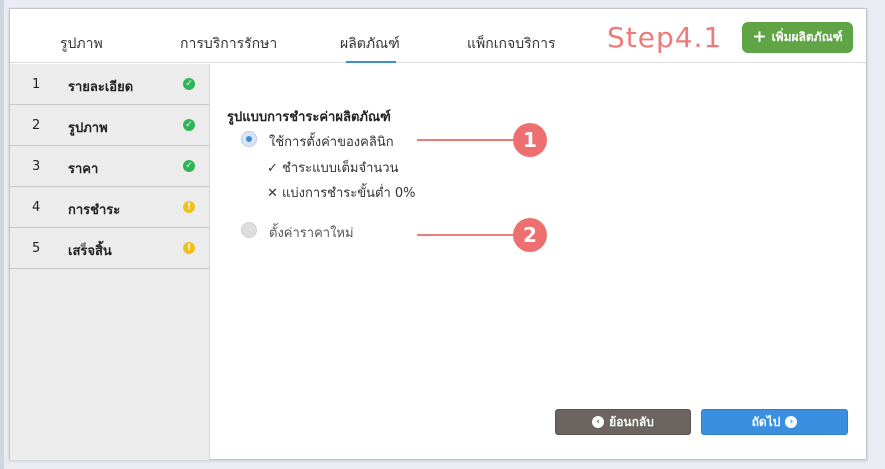 Image resolution: width=885 pixels, height=469 pixels. Describe the element at coordinates (759, 37) in the screenshot. I see `plus-icon: +` at that location.